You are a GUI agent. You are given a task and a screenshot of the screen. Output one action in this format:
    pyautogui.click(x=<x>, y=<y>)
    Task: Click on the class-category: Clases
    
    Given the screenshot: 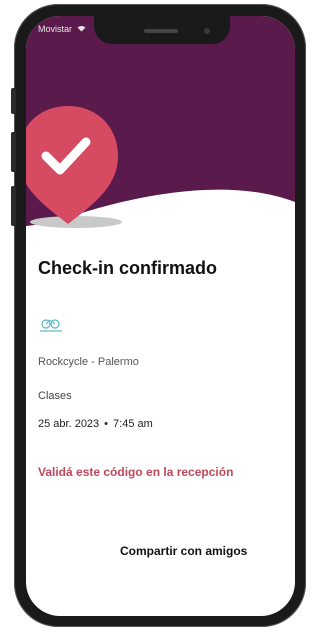 What is the action you would take?
    pyautogui.click(x=55, y=396)
    